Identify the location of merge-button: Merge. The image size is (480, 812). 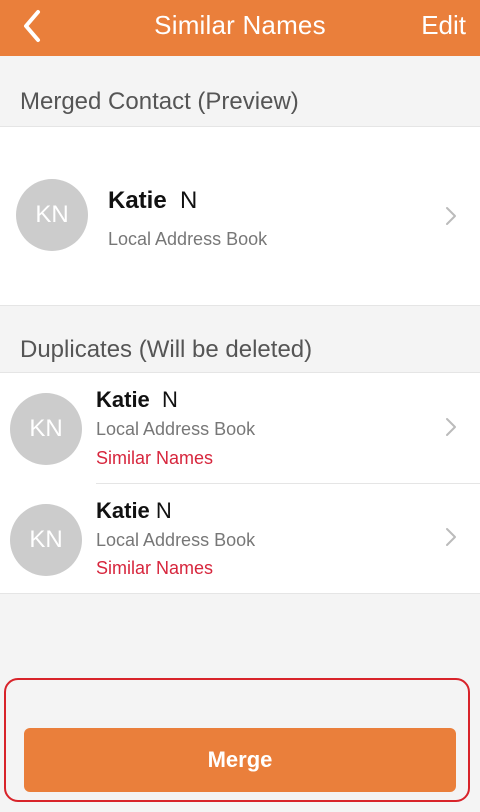
(240, 760).